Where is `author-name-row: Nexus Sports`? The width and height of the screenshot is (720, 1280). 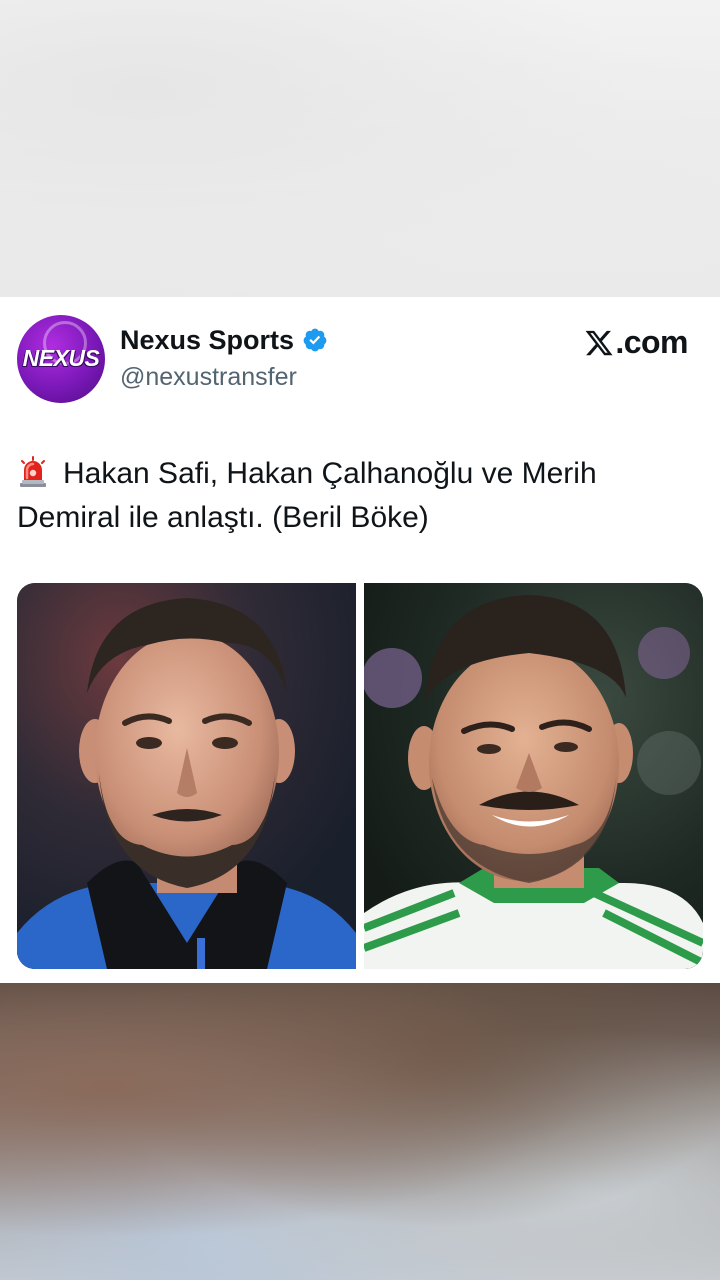
author-name-row: Nexus Sports is located at coordinates (224, 340).